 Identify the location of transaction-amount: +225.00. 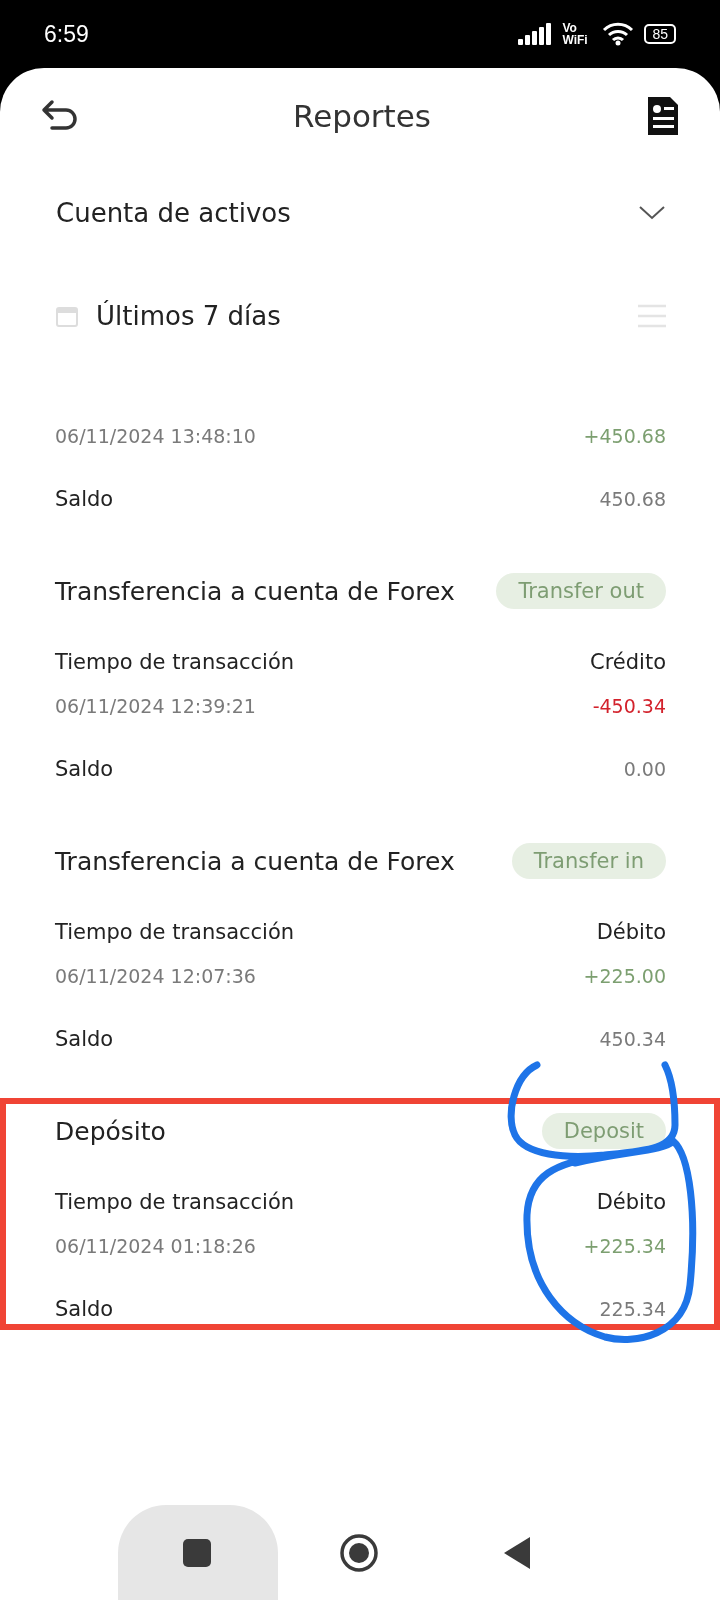
(624, 976).